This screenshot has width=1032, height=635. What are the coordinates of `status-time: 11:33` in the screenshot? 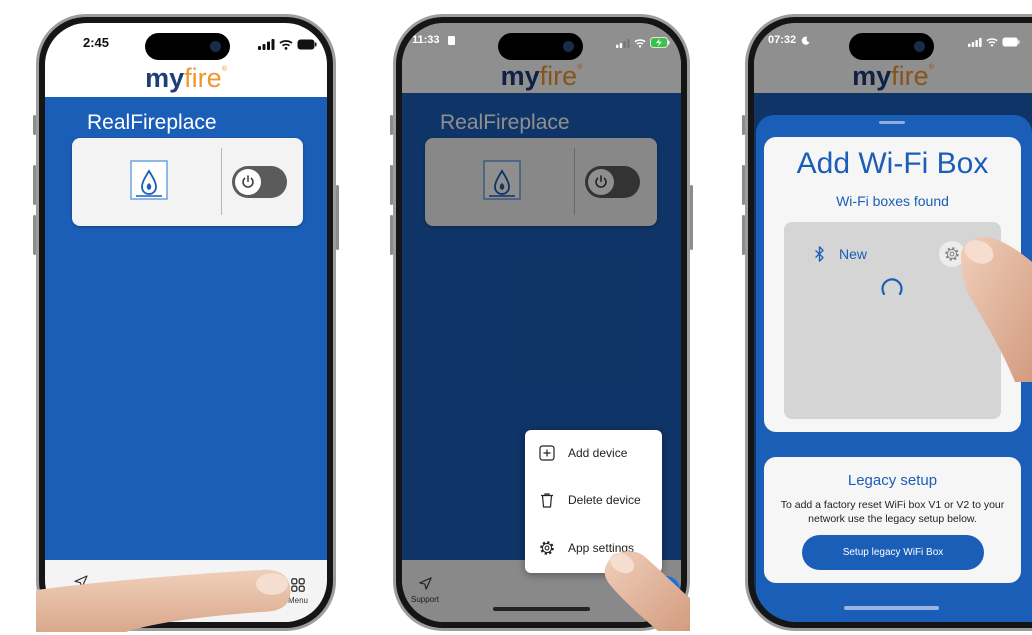 It's located at (426, 40).